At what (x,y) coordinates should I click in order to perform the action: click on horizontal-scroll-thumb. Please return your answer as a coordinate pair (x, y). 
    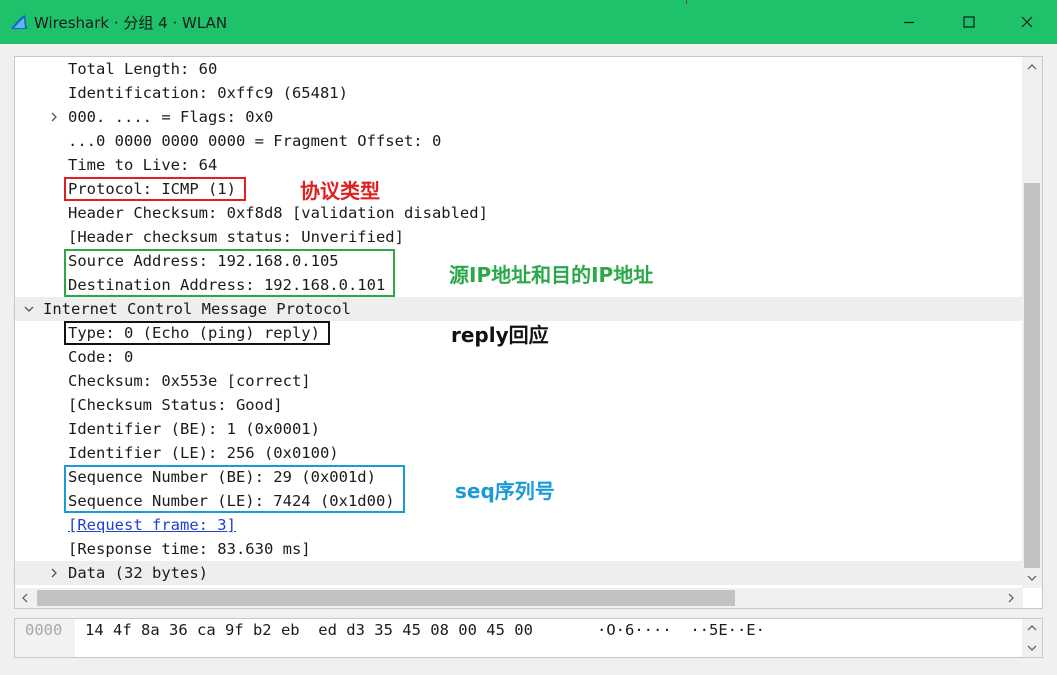
    Looking at the image, I should click on (386, 598).